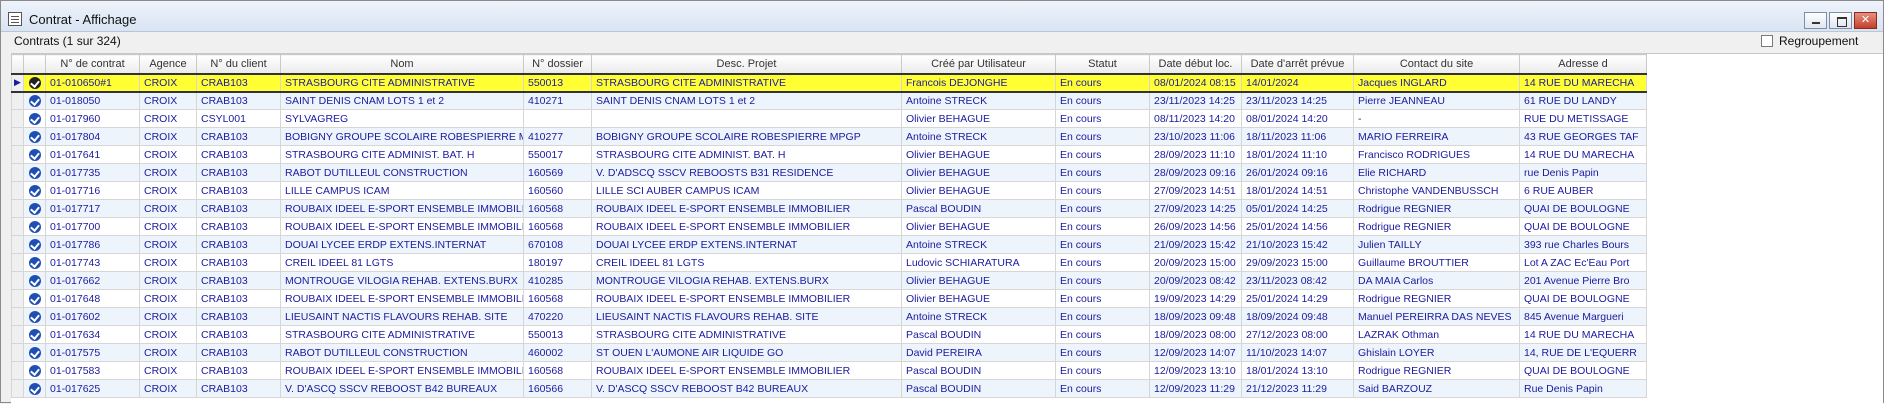 The image size is (1884, 404). Describe the element at coordinates (557, 190) in the screenshot. I see `table-cell: 160560` at that location.